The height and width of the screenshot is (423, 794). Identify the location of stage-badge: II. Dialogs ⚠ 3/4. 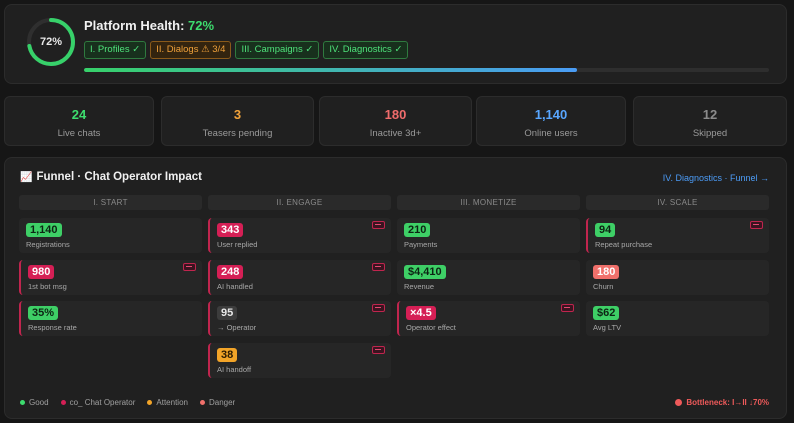
(191, 50).